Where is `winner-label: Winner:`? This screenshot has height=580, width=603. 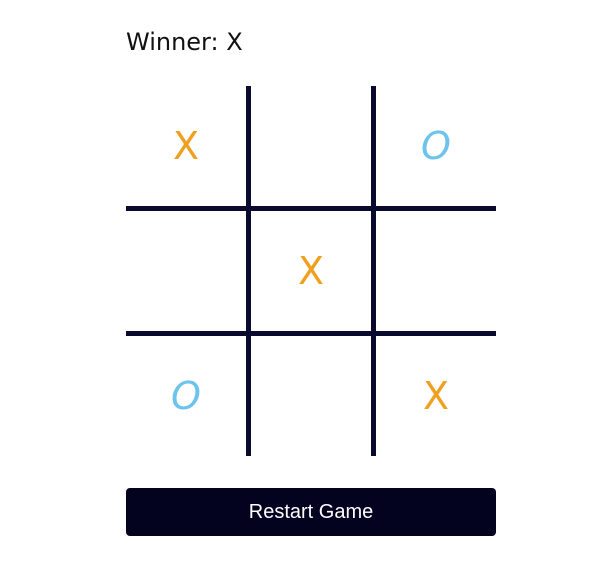 winner-label: Winner: is located at coordinates (172, 42).